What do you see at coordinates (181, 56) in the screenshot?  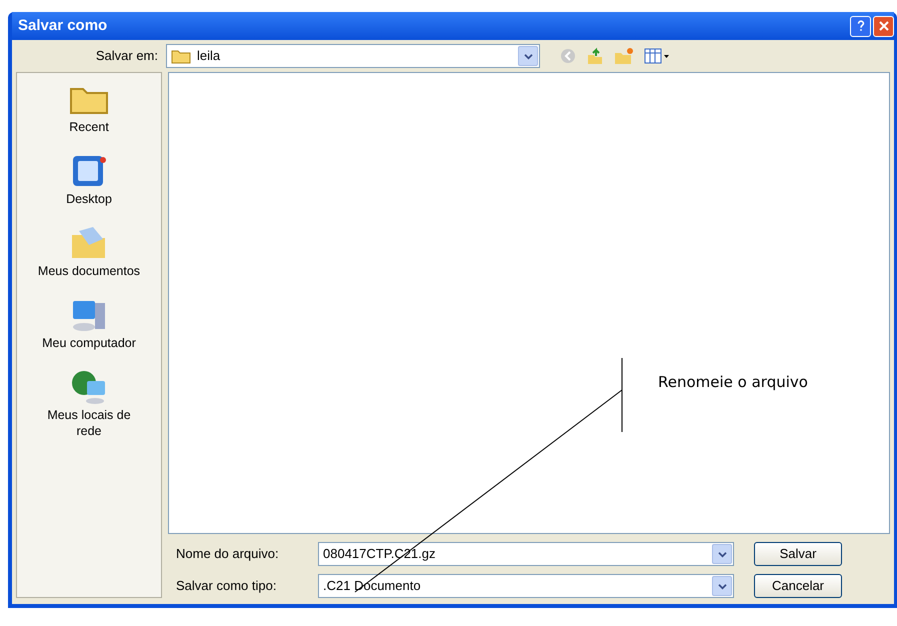 I see `folder-icon` at bounding box center [181, 56].